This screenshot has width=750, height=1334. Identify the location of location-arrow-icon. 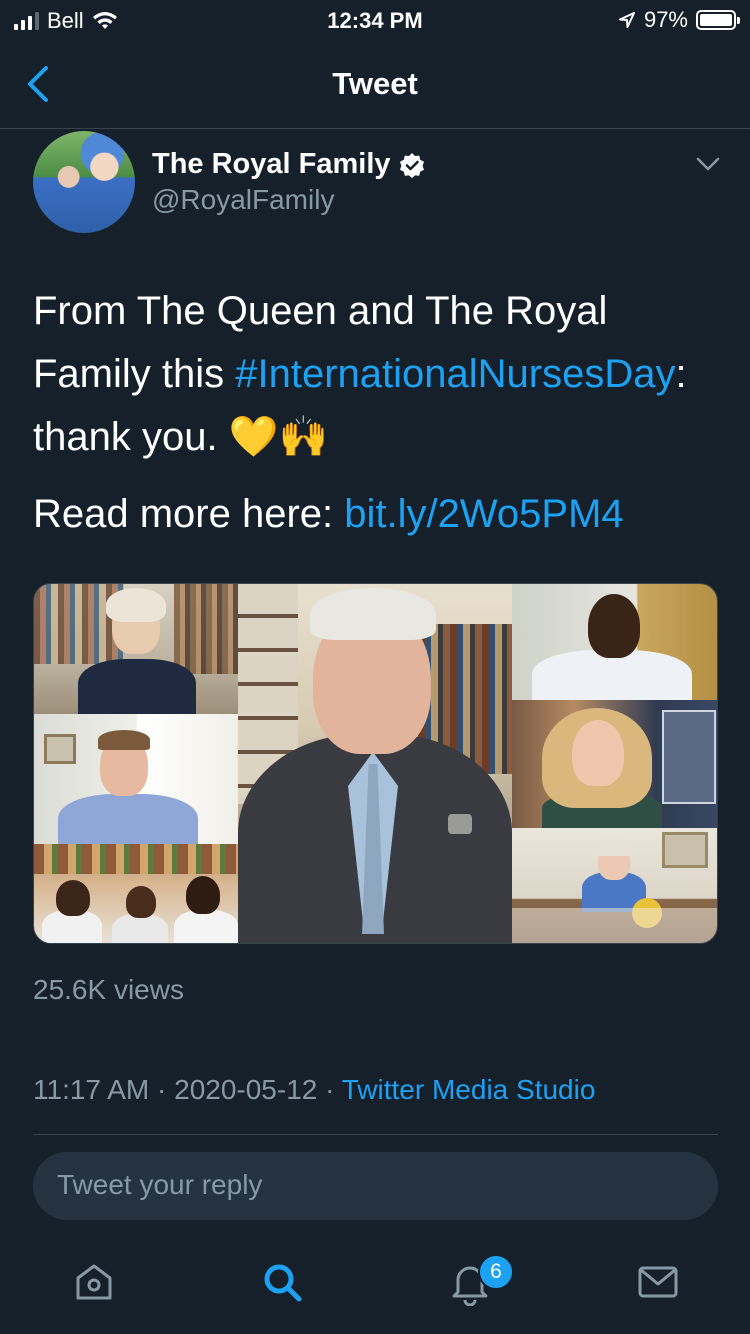
(626, 20).